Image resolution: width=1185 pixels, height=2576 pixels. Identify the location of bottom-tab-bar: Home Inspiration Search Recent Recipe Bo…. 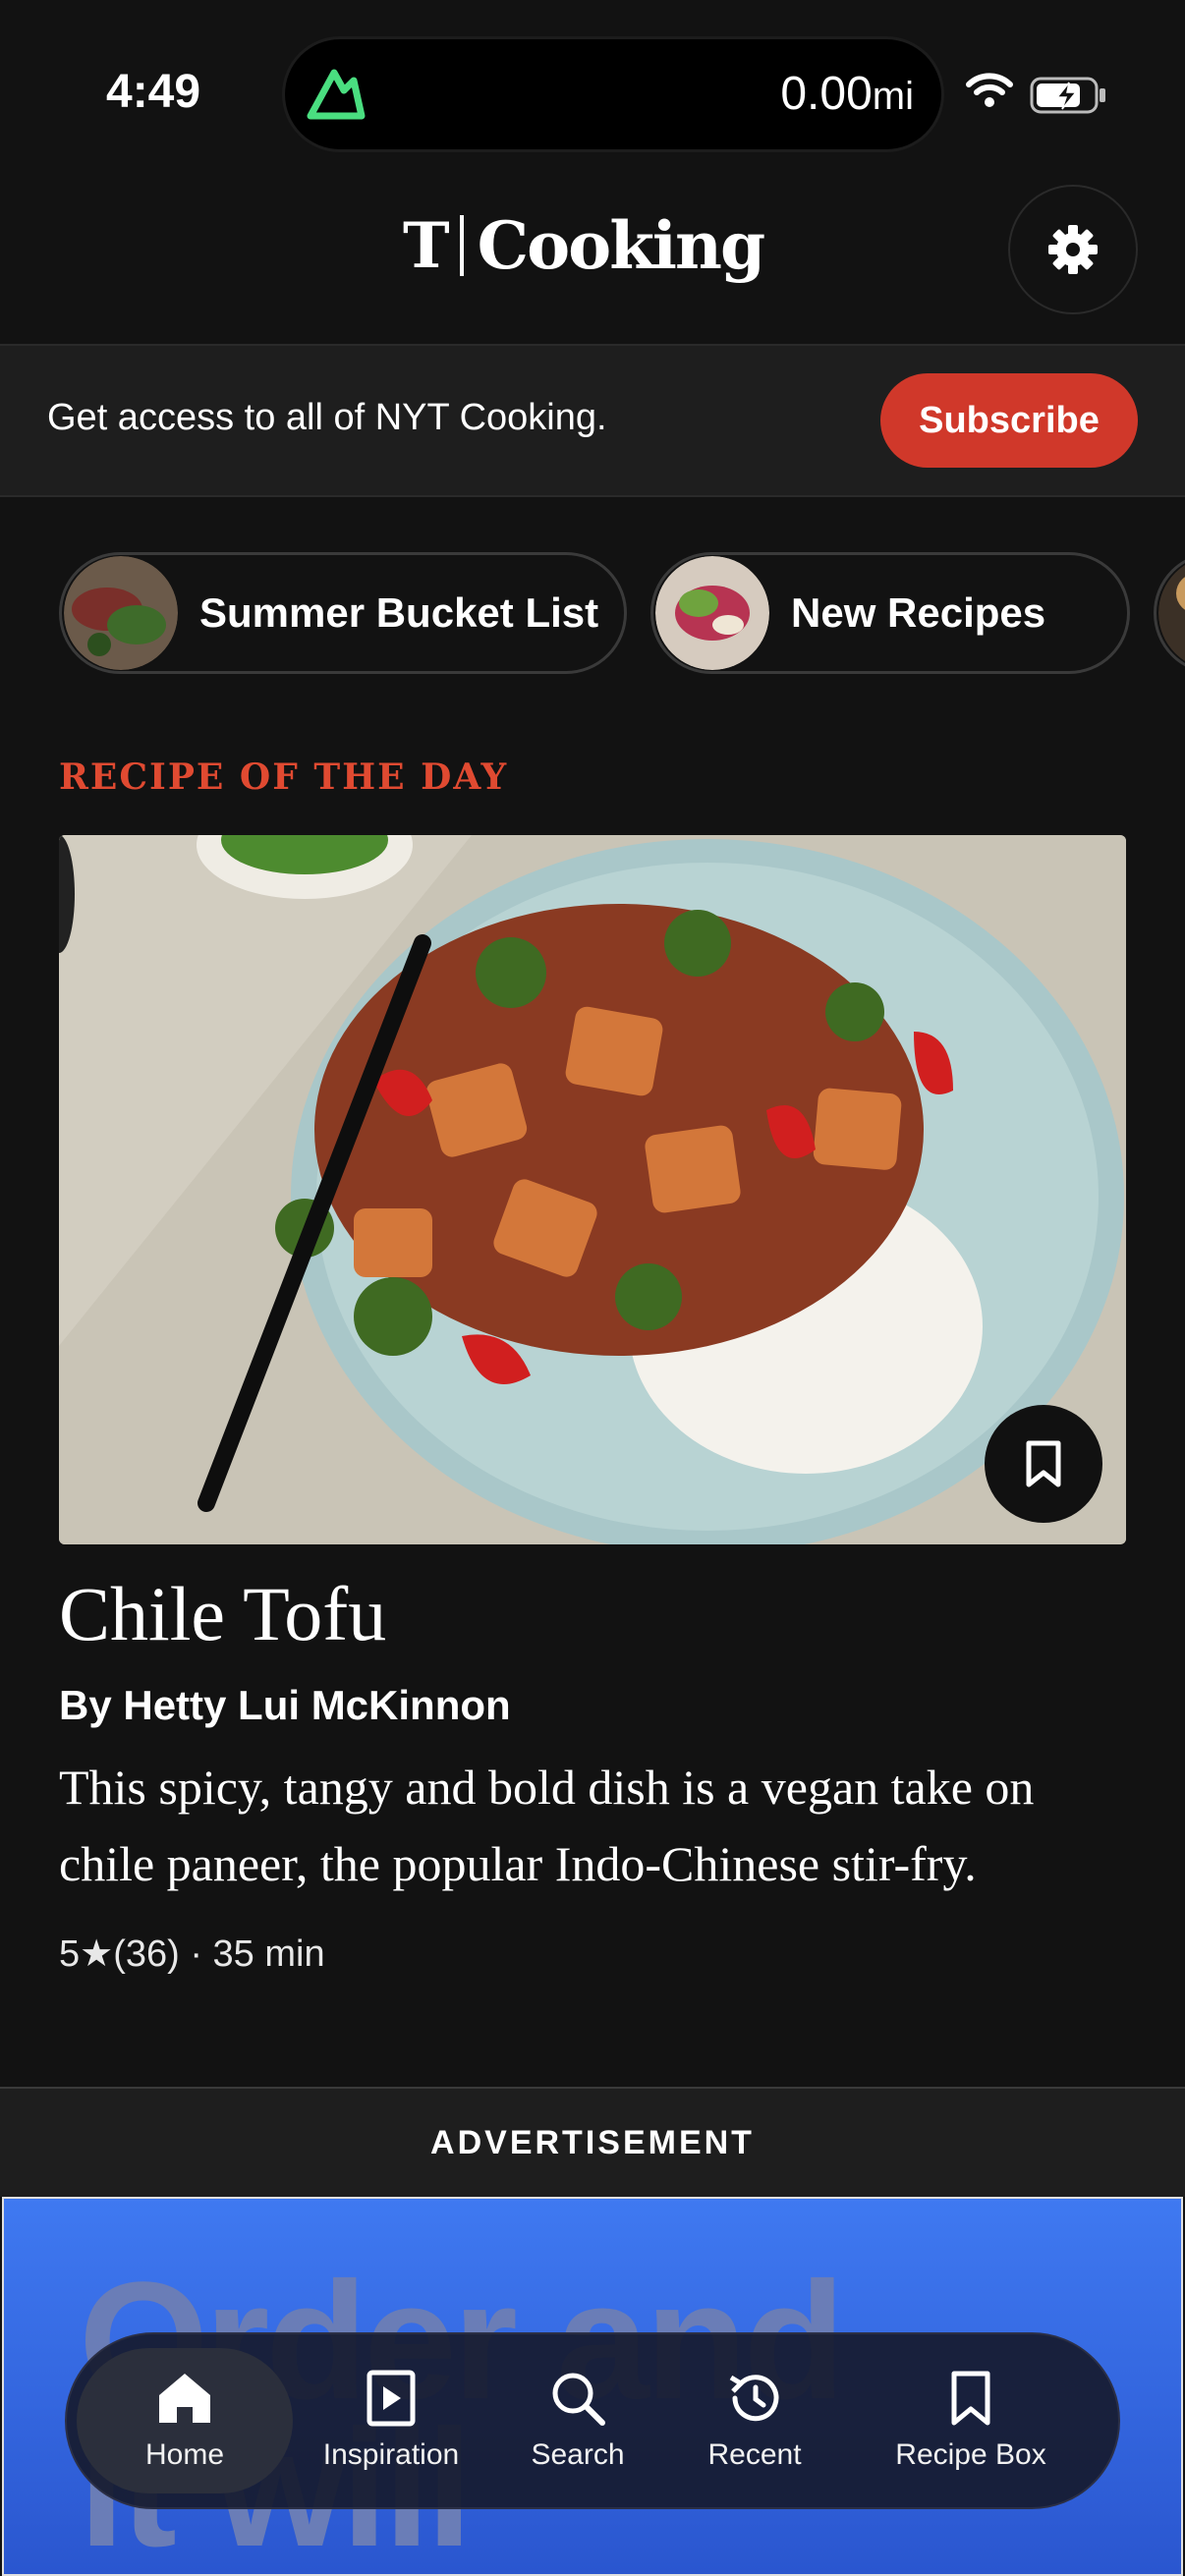
(592, 2420).